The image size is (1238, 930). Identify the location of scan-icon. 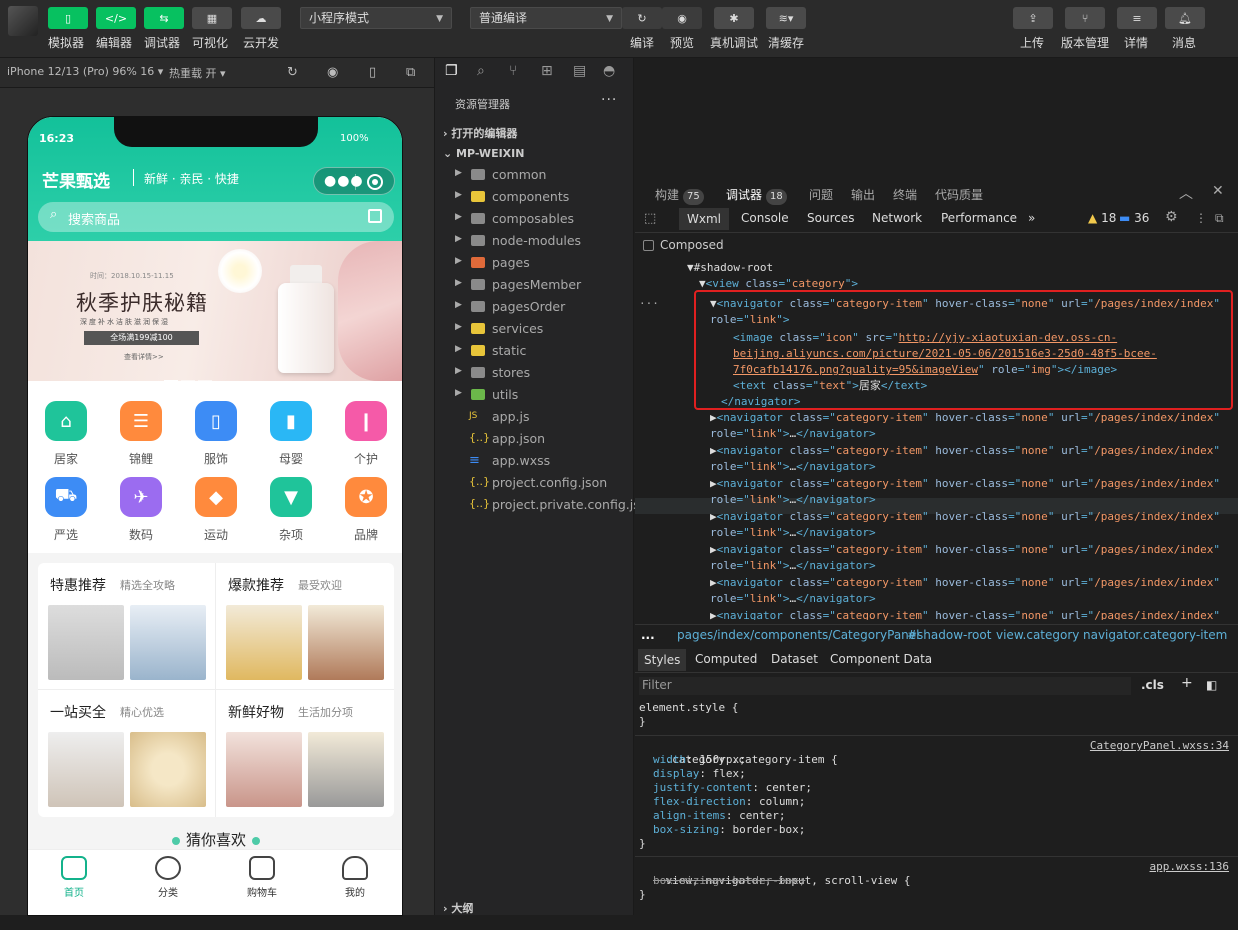
(375, 216).